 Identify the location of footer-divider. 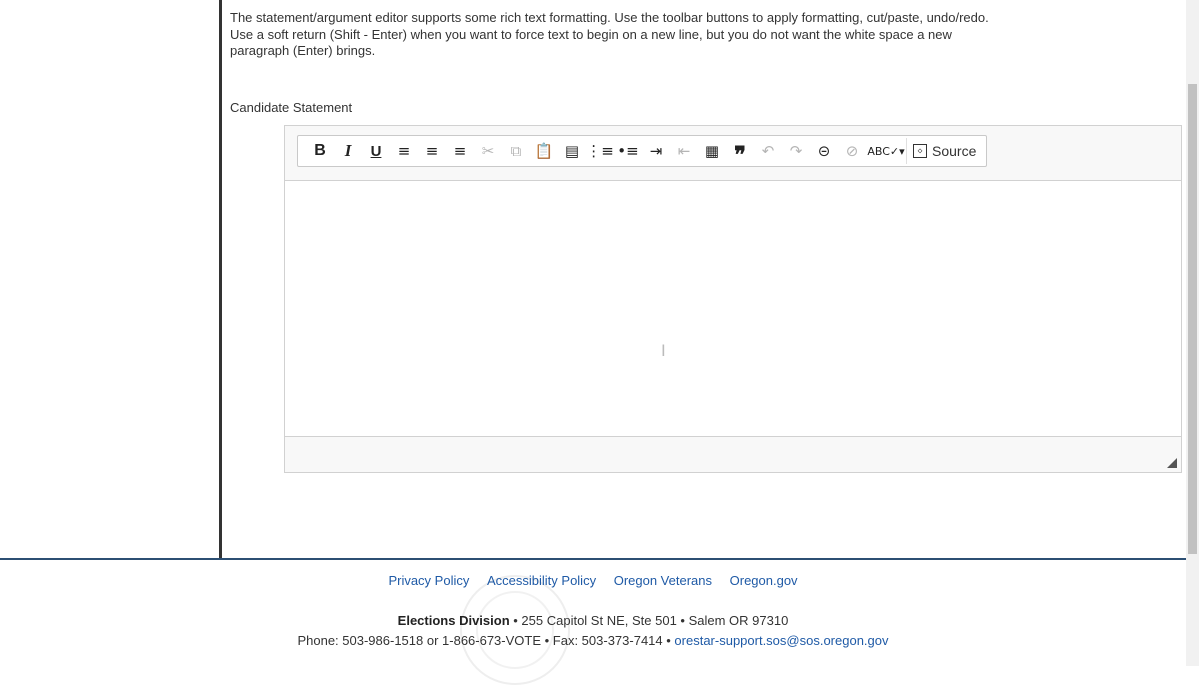
(593, 559).